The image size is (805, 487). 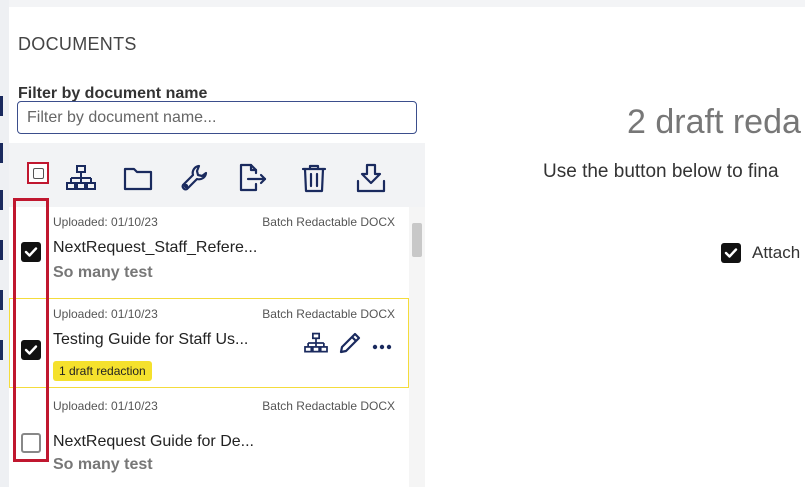 I want to click on trash-icon, so click(x=314, y=178).